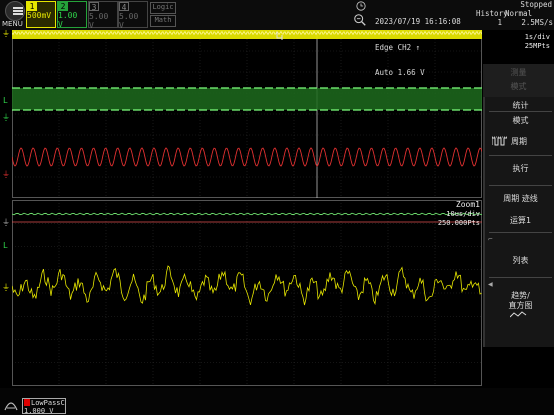 Image resolution: width=554 pixels, height=415 pixels. I want to click on execute-button: 执行, so click(519, 170).